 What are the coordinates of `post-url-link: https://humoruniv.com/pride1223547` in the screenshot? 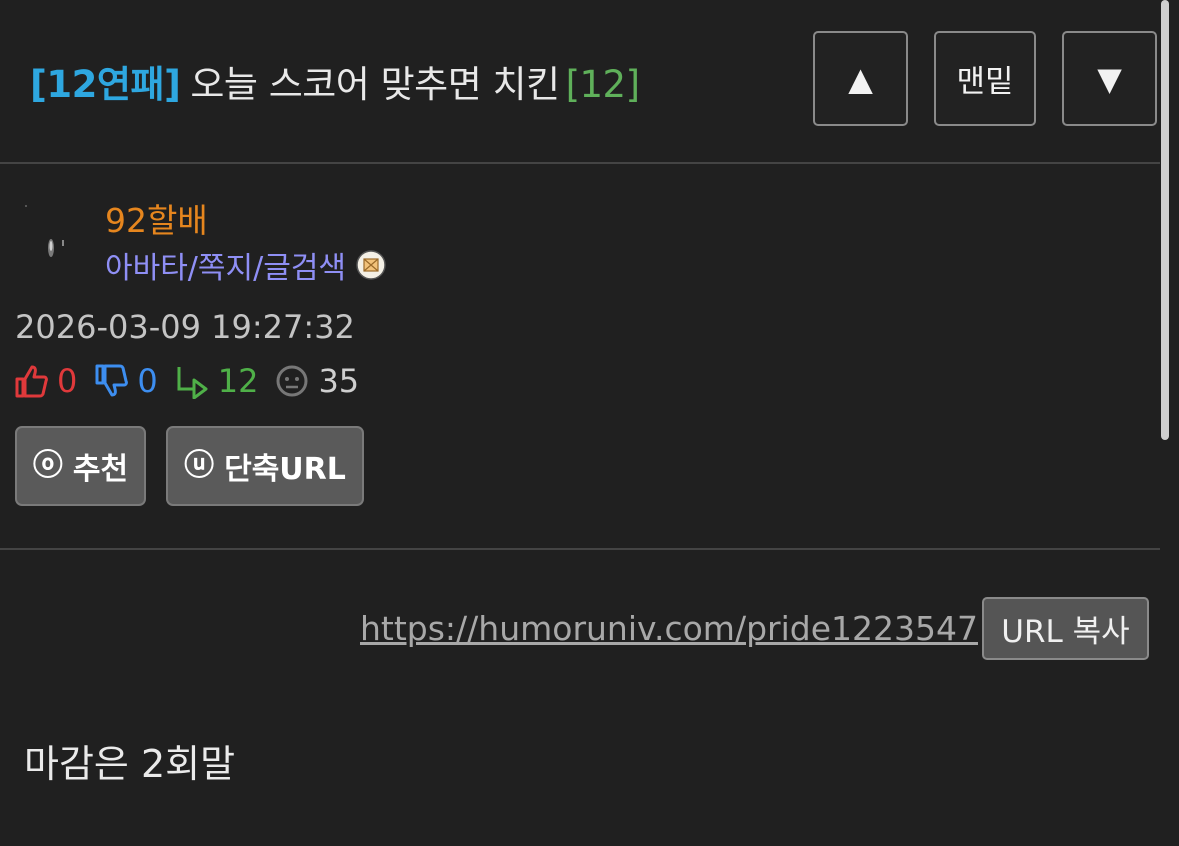 It's located at (669, 628).